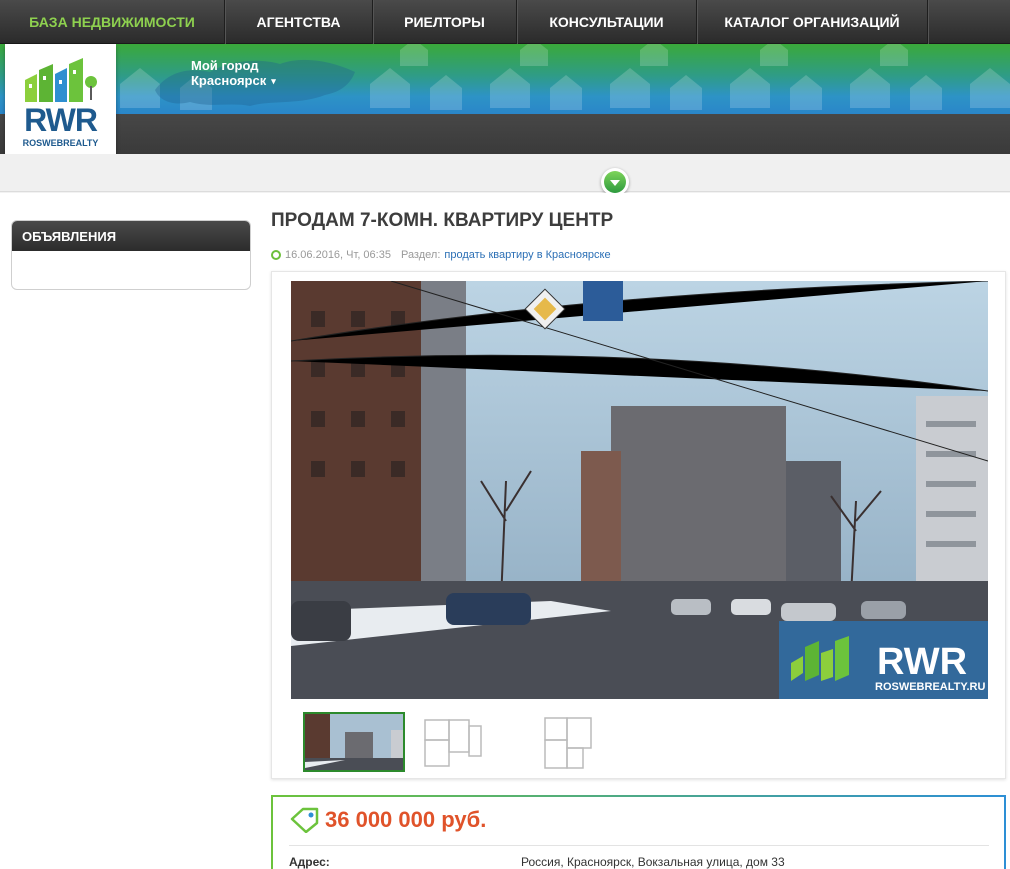 This screenshot has height=869, width=1010. What do you see at coordinates (304, 820) in the screenshot?
I see `price-tag-icon` at bounding box center [304, 820].